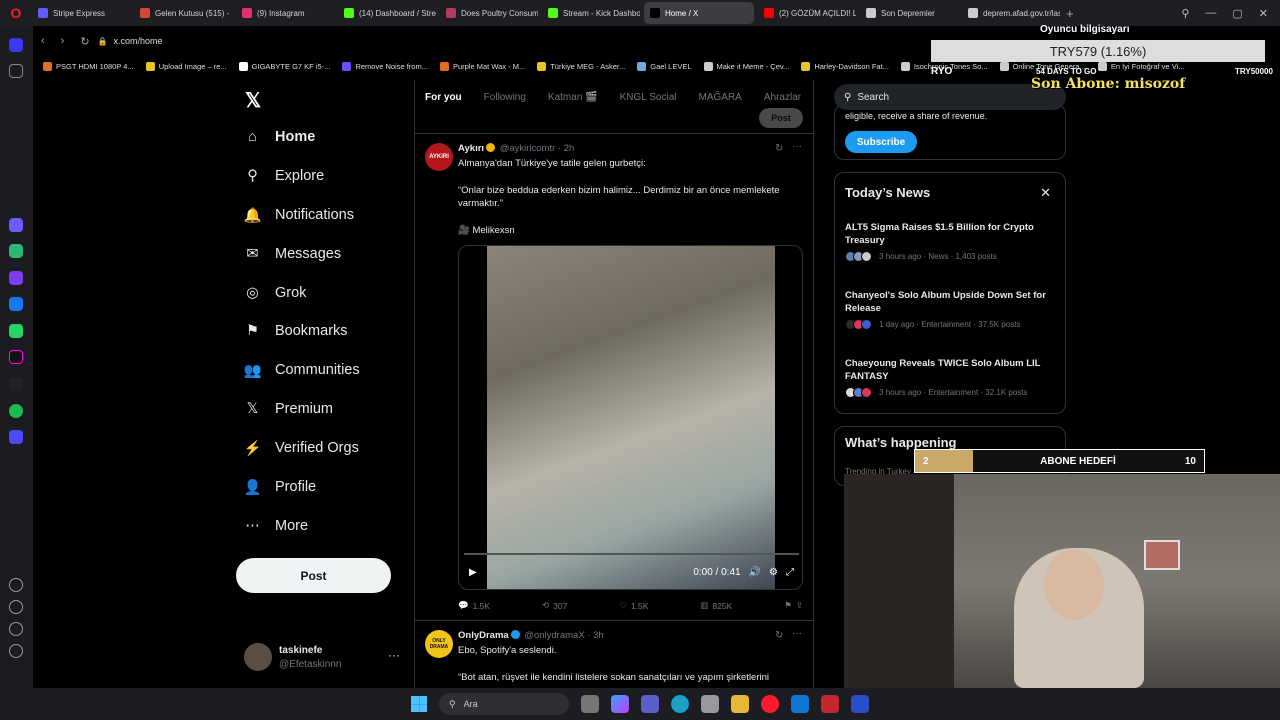  What do you see at coordinates (909, 13) in the screenshot?
I see `browser-tab: Son Depremler` at bounding box center [909, 13].